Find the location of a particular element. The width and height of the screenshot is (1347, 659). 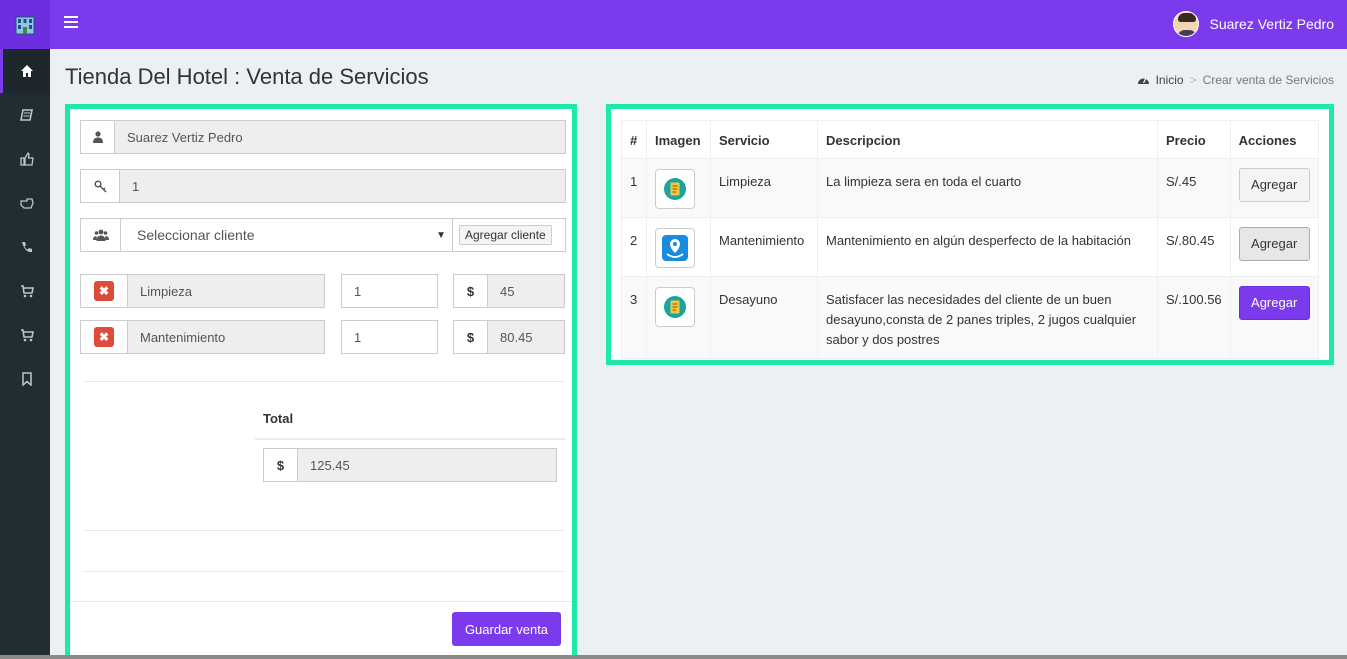

row-service: Desayuno is located at coordinates (764, 317).